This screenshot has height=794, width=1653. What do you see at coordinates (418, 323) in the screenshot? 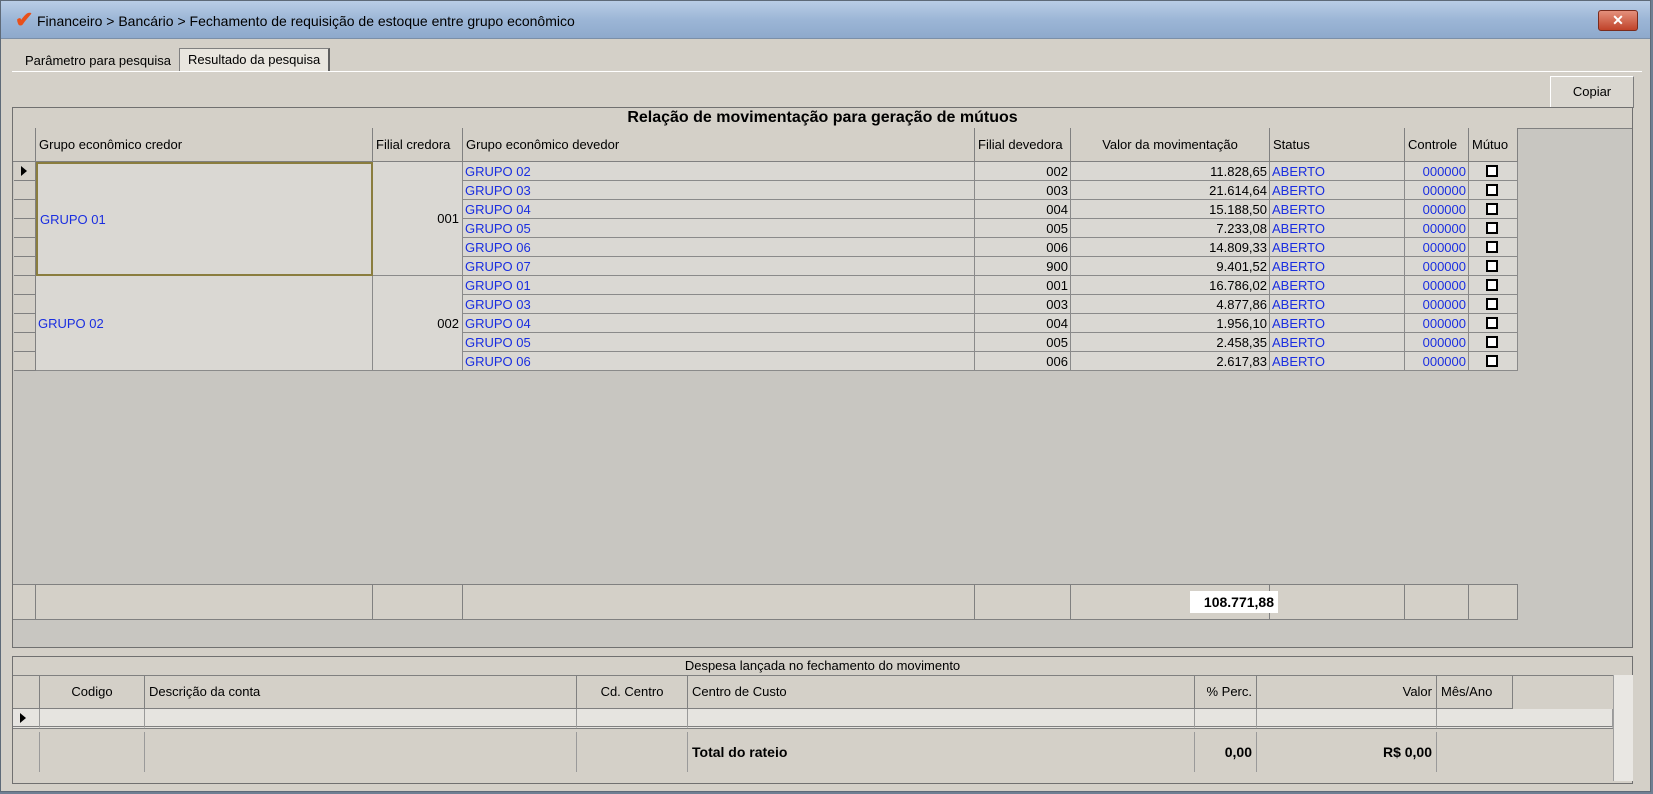
I see `group-filial-credora: 002` at bounding box center [418, 323].